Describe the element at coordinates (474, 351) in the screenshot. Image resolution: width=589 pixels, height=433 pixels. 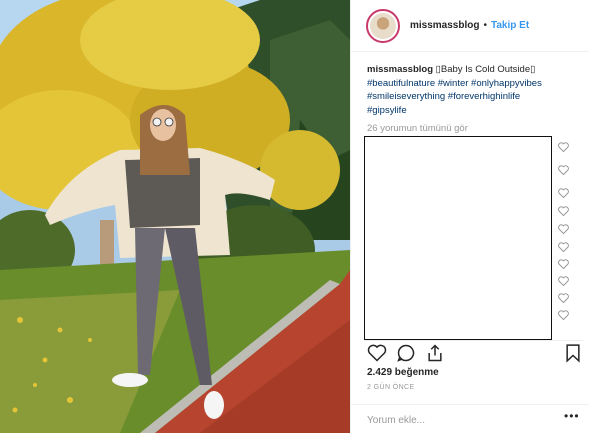
I see `post-actions-bar` at that location.